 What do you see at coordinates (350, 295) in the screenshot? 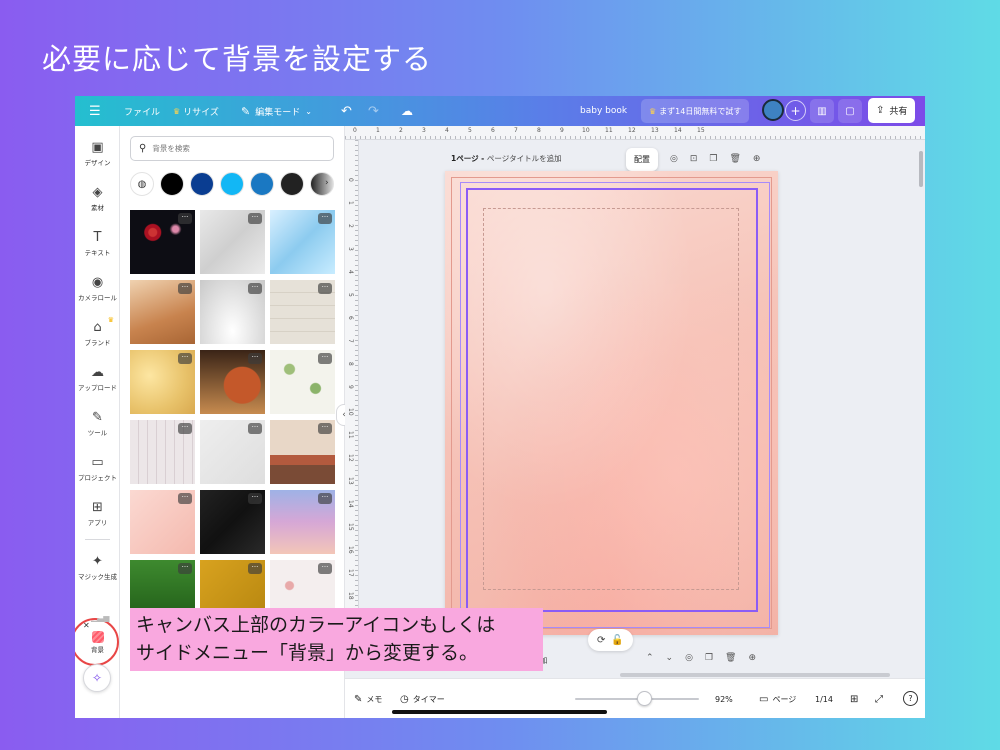
I see `ruler-tick-label: 5` at bounding box center [350, 295].